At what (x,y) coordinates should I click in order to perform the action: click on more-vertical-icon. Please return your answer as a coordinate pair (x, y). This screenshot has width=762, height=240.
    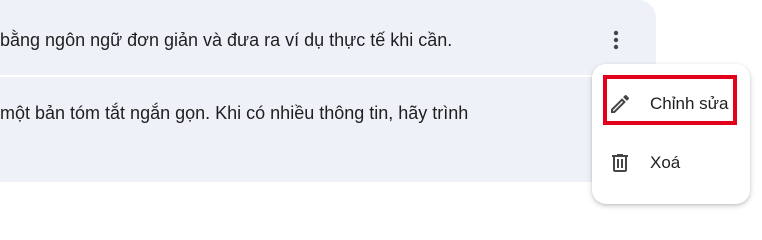
    Looking at the image, I should click on (616, 40).